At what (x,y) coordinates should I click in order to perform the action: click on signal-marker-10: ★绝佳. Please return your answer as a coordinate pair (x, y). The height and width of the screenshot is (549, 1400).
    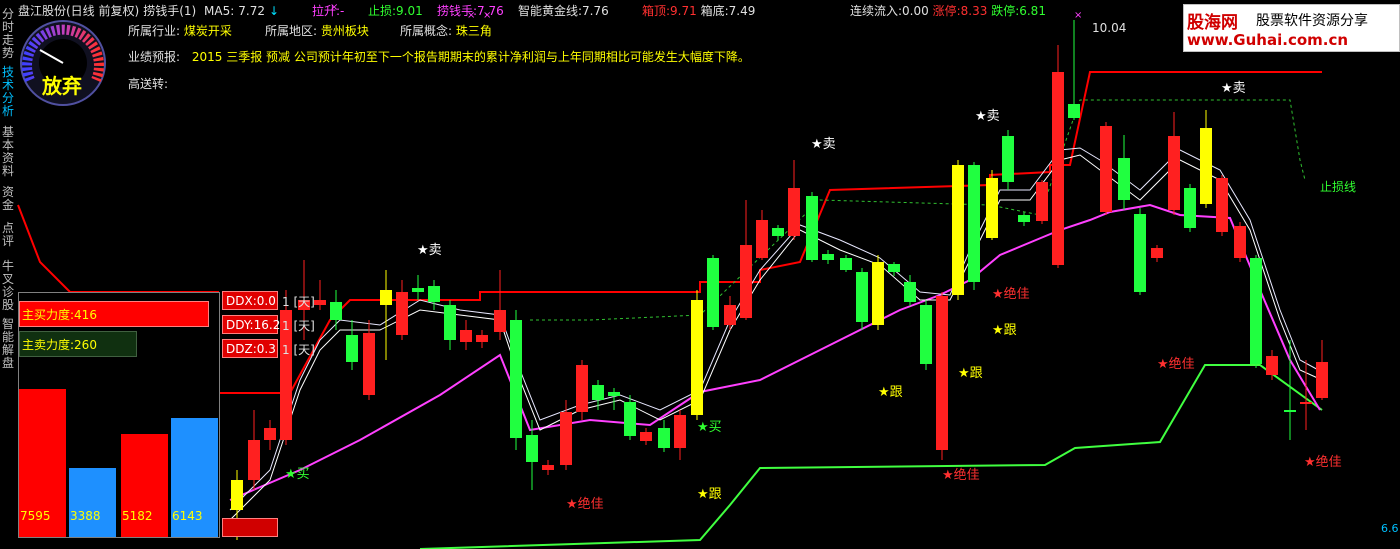
    Looking at the image, I should click on (585, 504).